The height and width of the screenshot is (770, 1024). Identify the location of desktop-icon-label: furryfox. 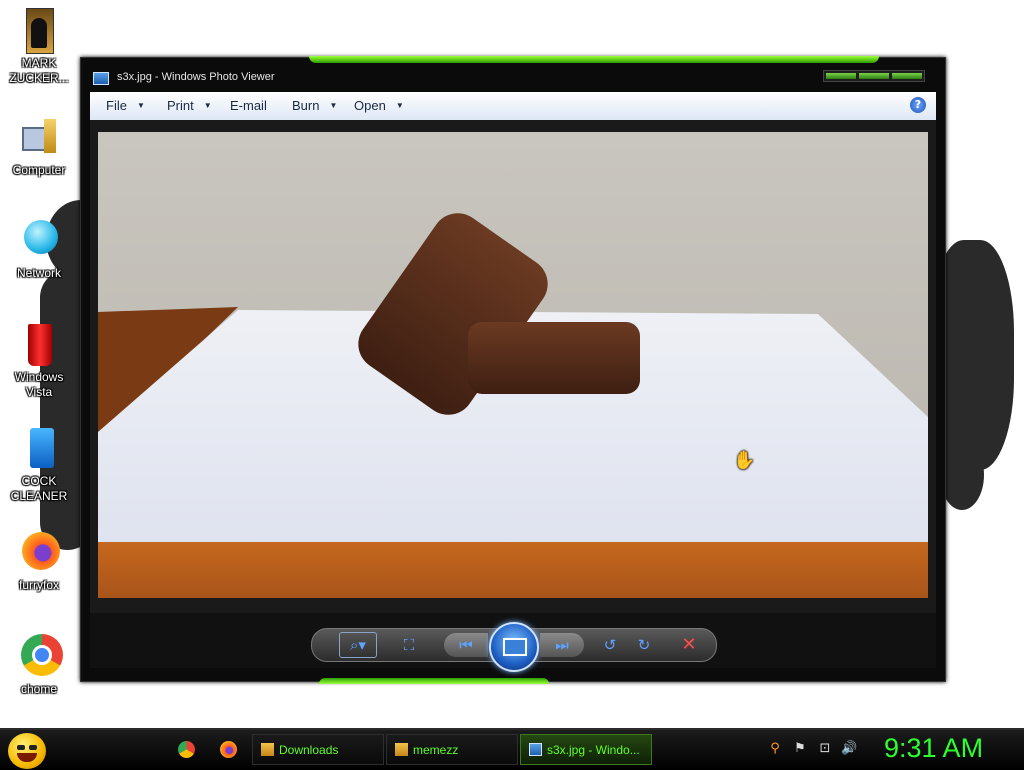
(38, 585).